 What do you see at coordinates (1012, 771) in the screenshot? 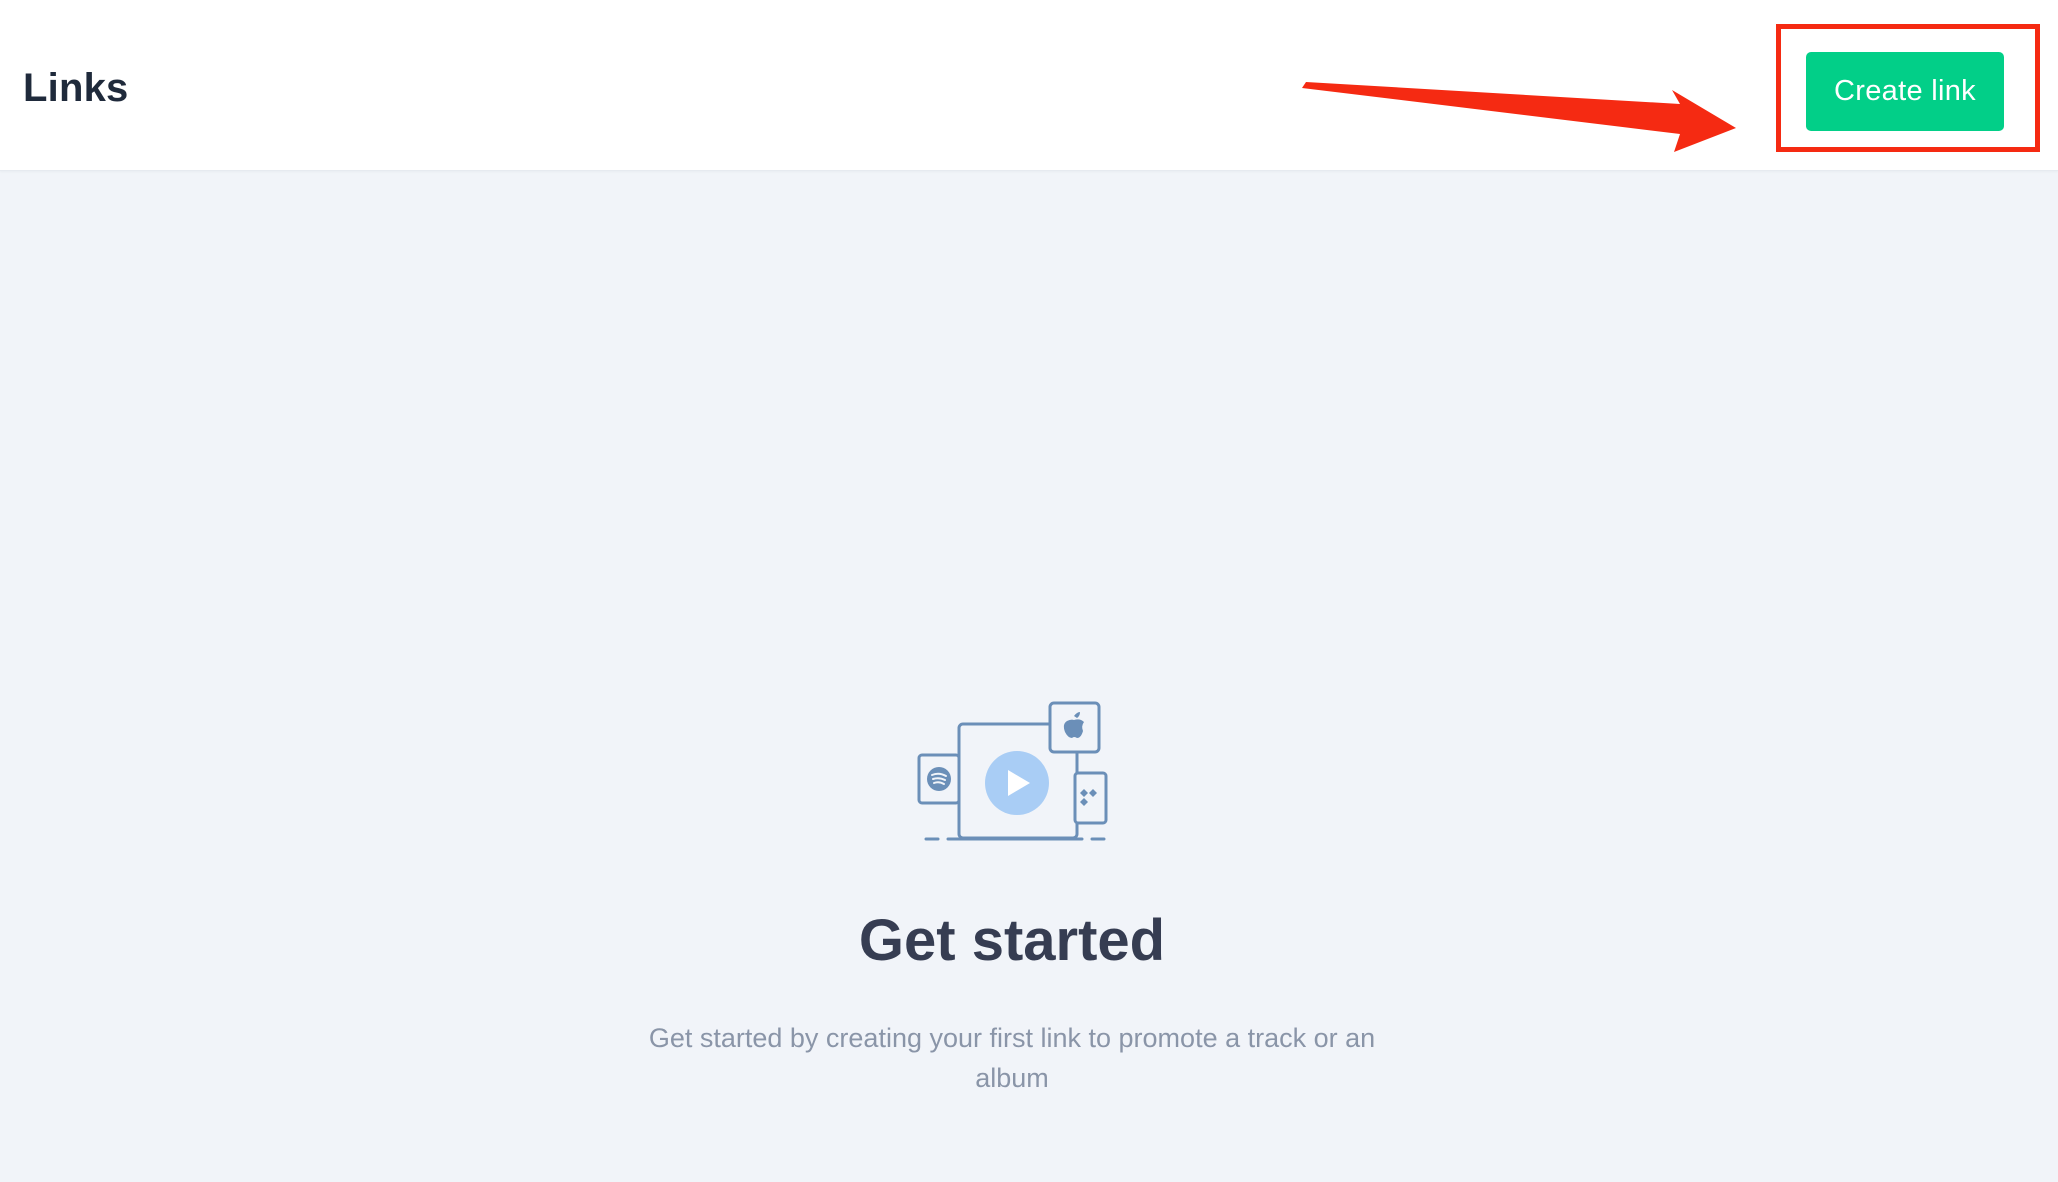
I see `music-devices-illustration` at bounding box center [1012, 771].